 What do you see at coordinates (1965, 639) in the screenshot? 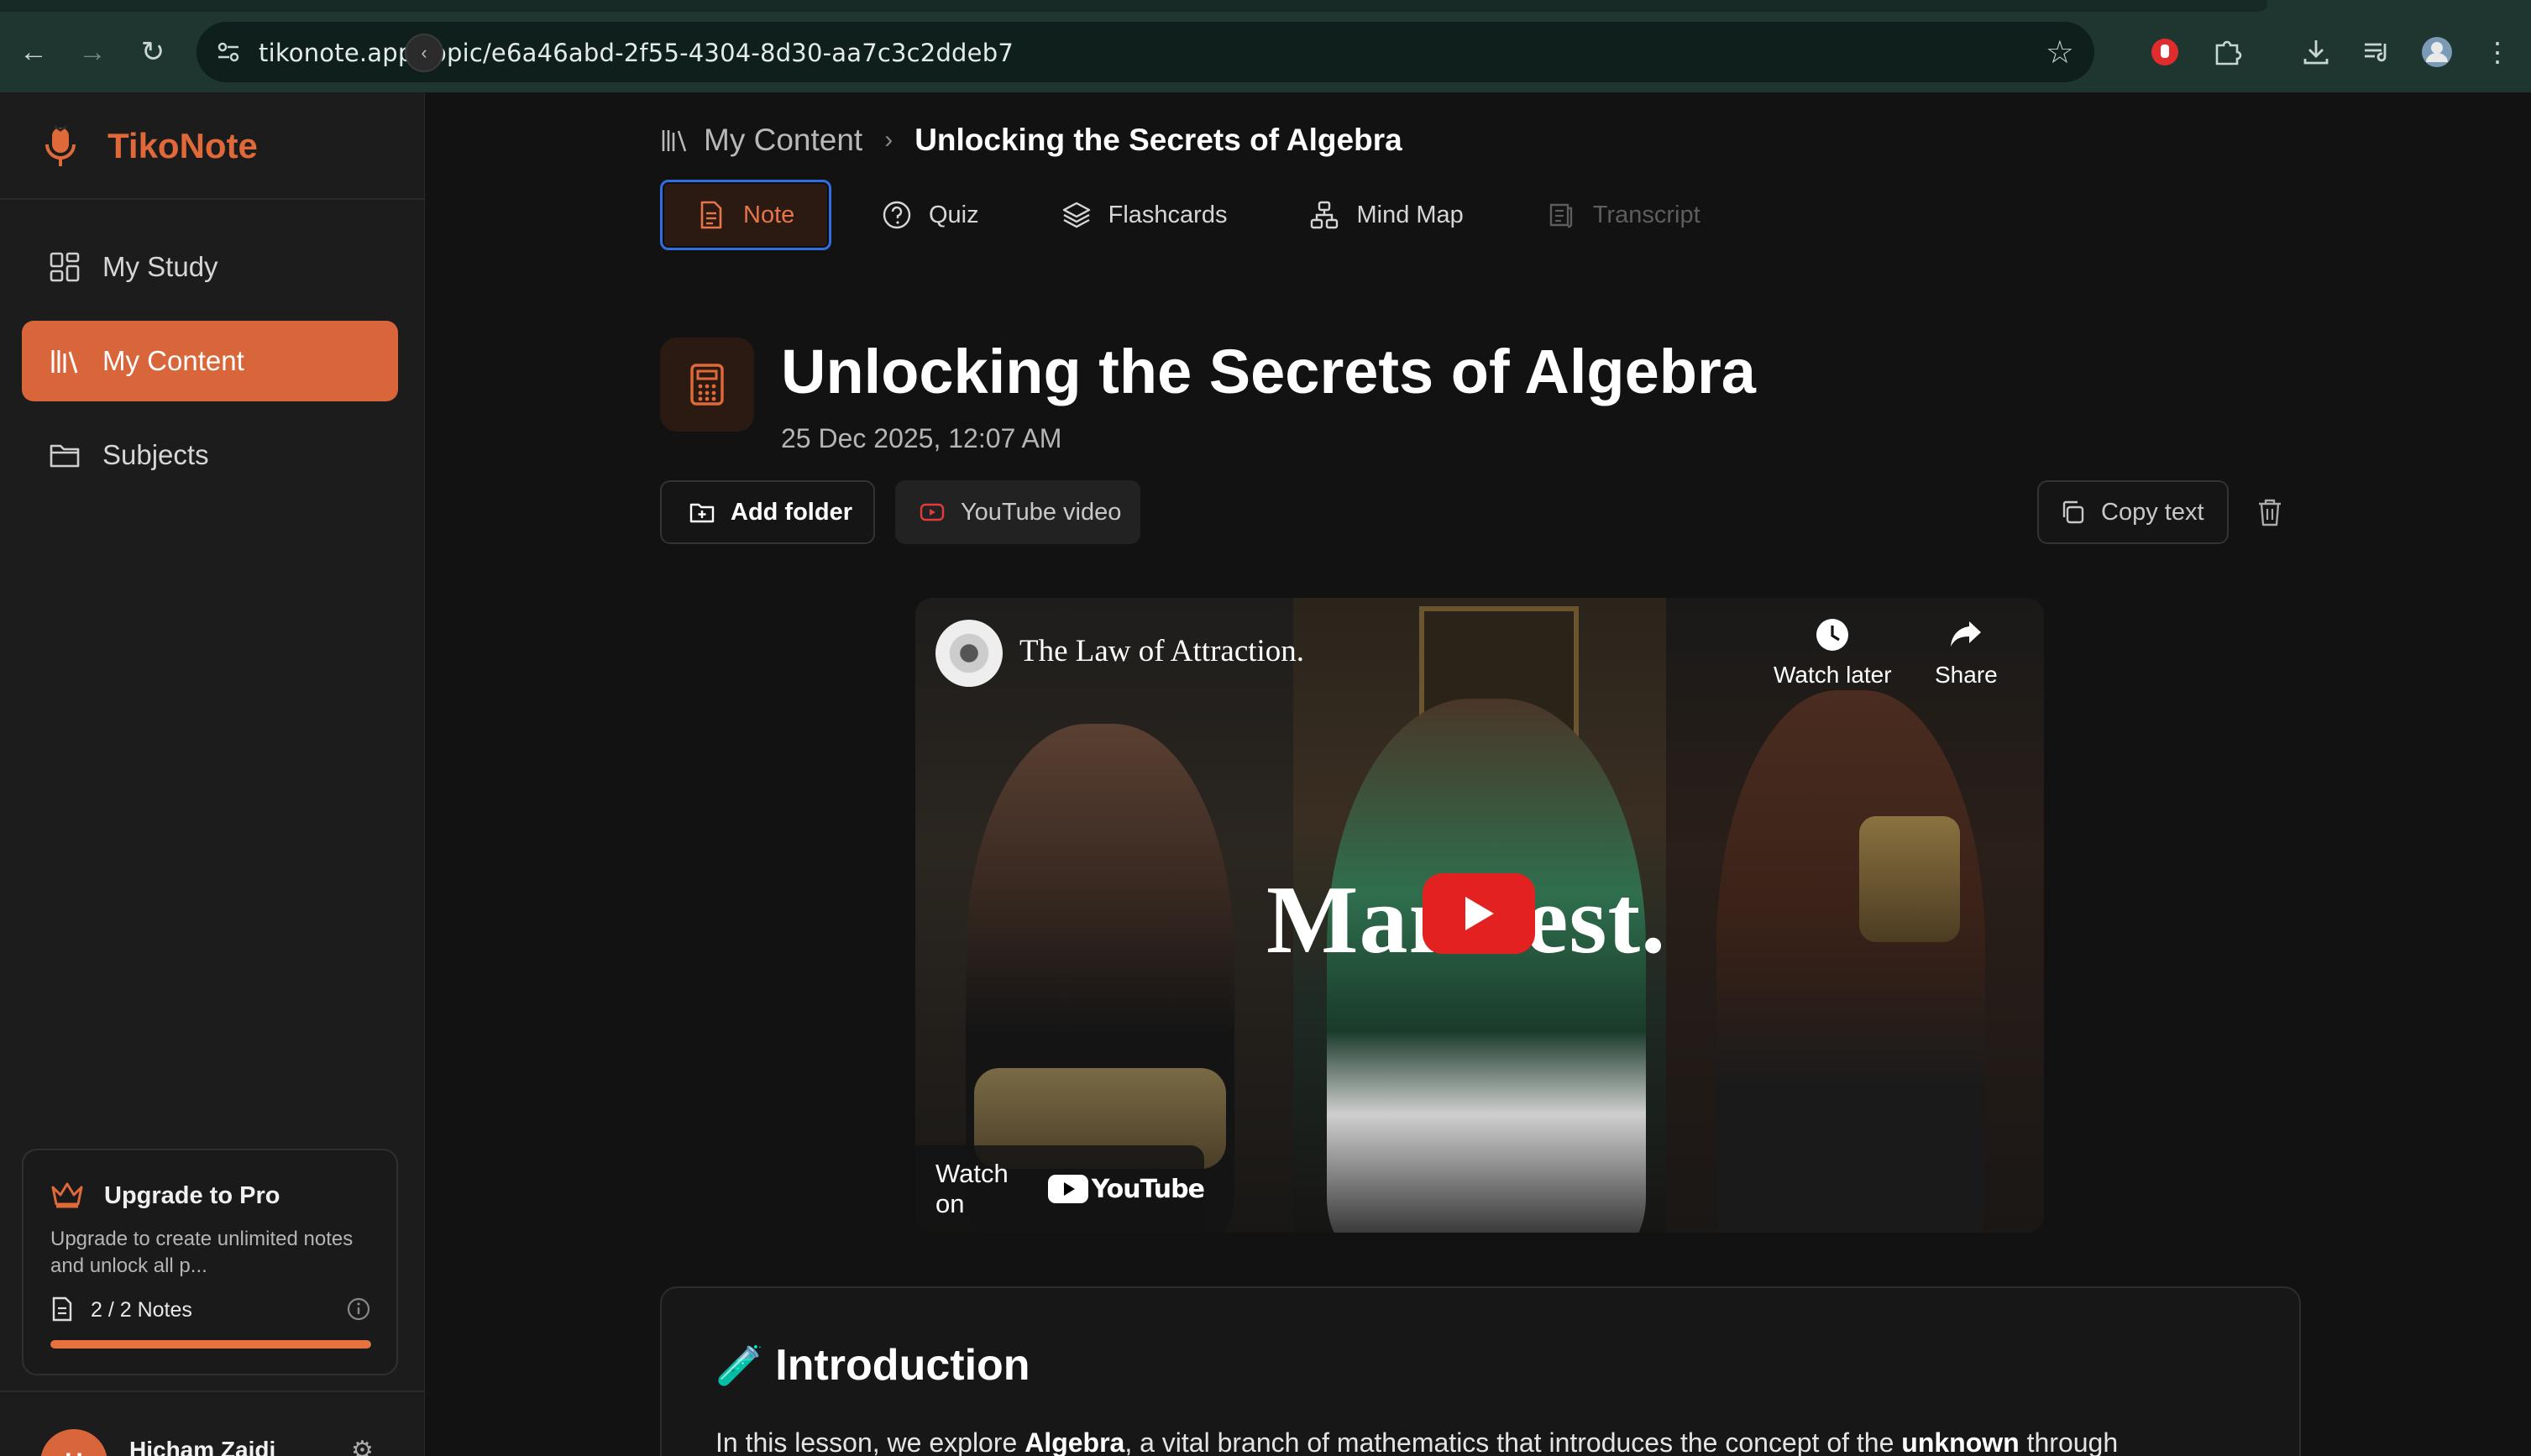
I see `share-icon` at bounding box center [1965, 639].